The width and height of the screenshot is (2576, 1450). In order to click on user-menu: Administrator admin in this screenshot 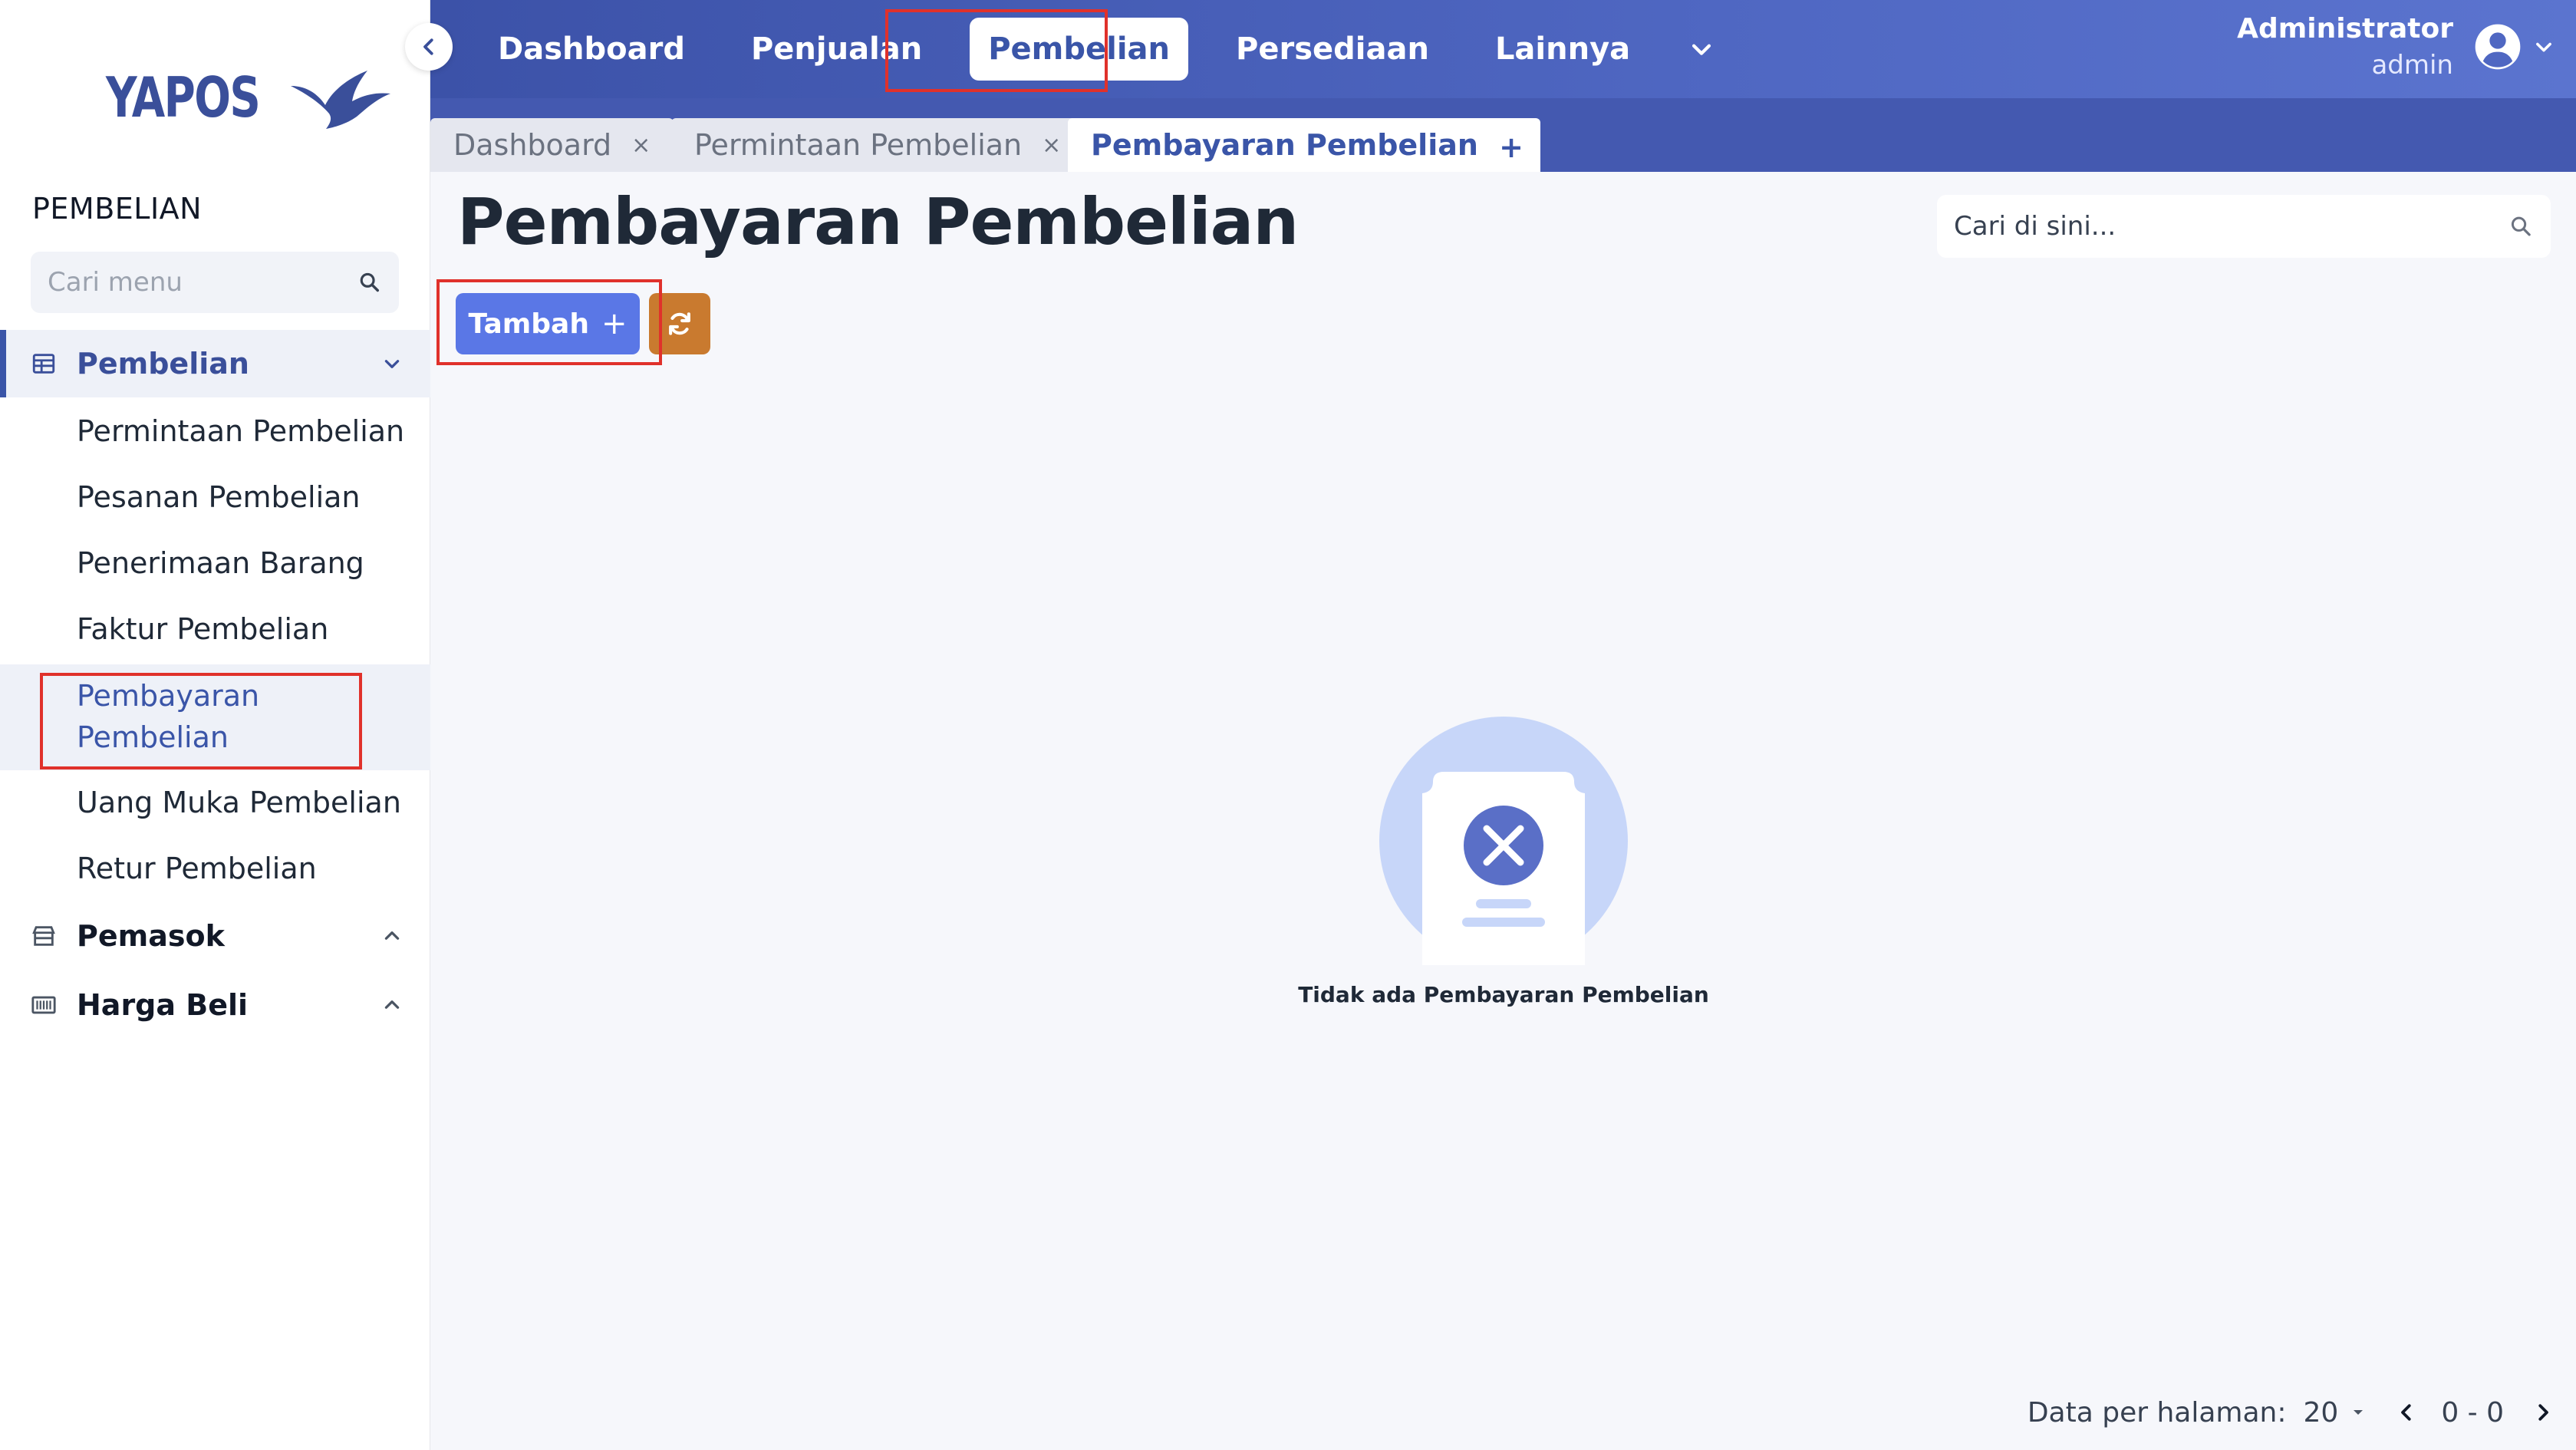, I will do `click(2396, 47)`.